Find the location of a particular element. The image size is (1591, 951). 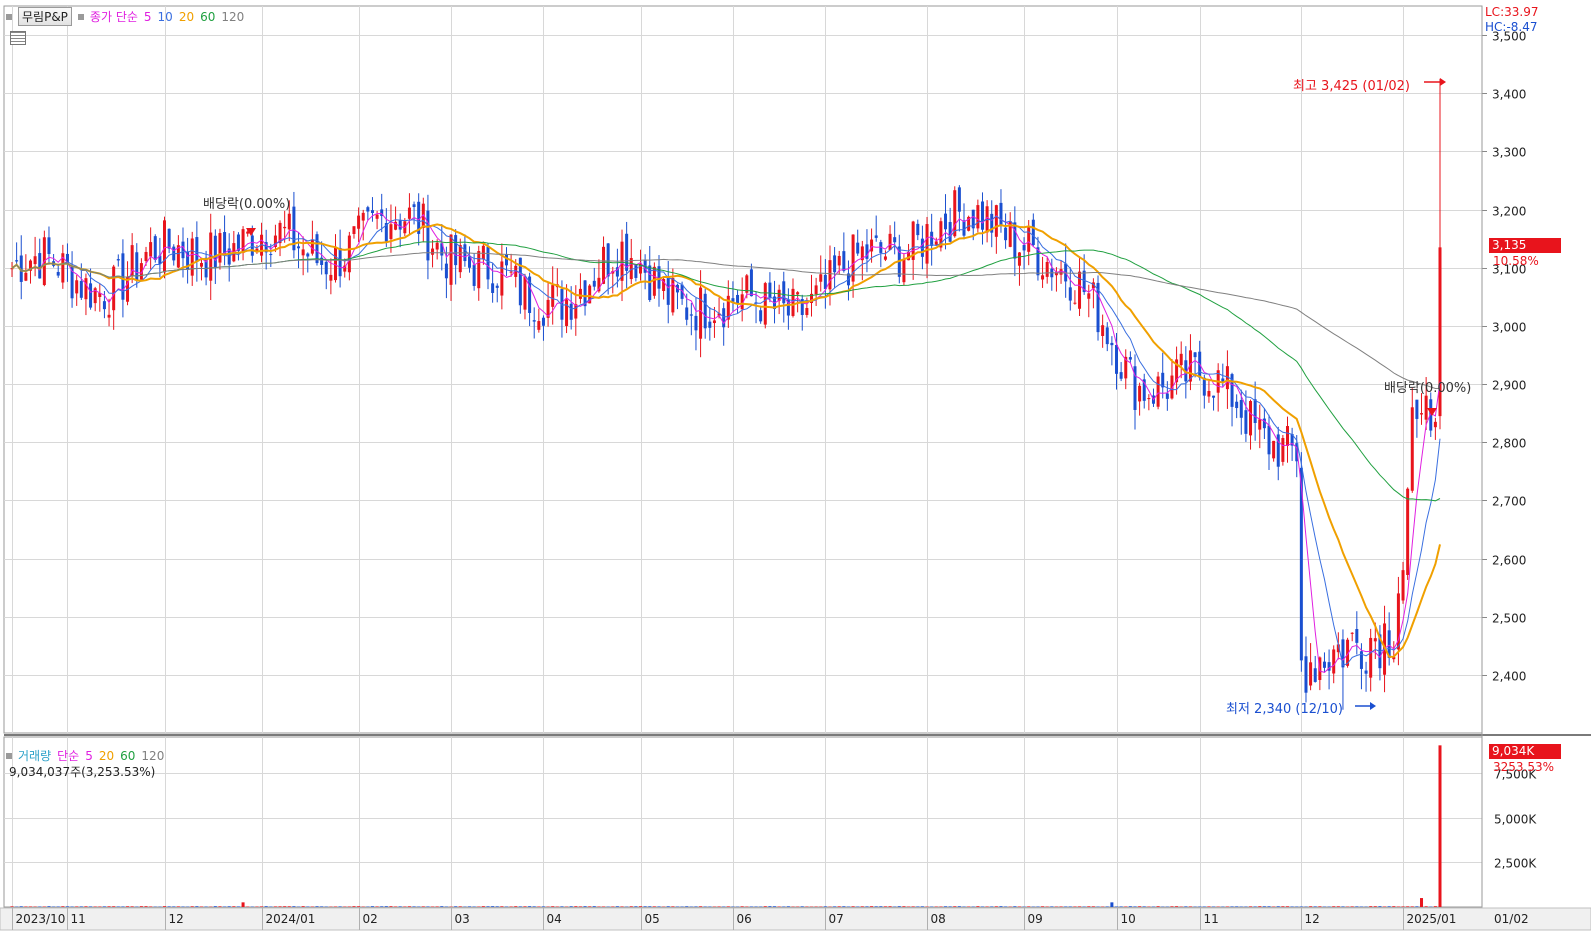

high-annotation: 최고 3,425 (01/02) is located at coordinates (1351, 84).